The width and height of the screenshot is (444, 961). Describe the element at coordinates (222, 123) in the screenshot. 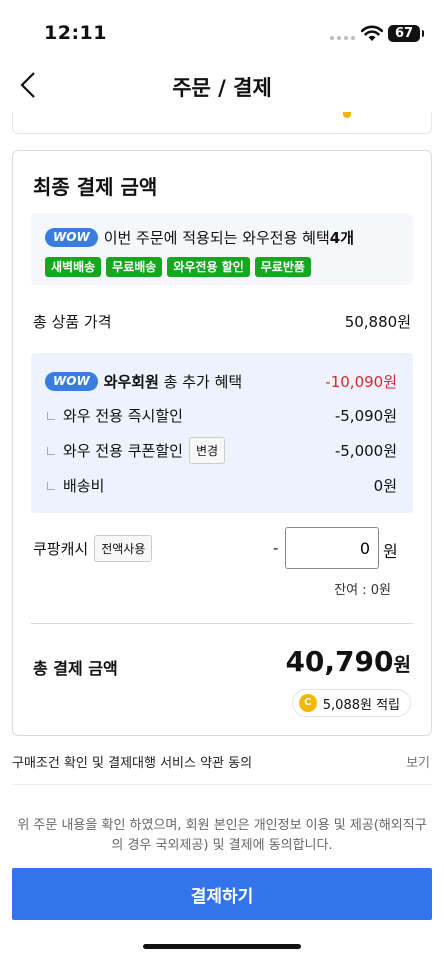

I see `previous-section-edge` at that location.